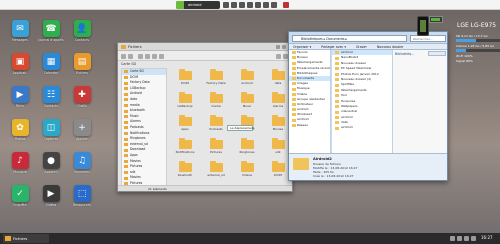 The width and height of the screenshot is (500, 244). I want to click on folder-tile: Music, so click(247, 102).